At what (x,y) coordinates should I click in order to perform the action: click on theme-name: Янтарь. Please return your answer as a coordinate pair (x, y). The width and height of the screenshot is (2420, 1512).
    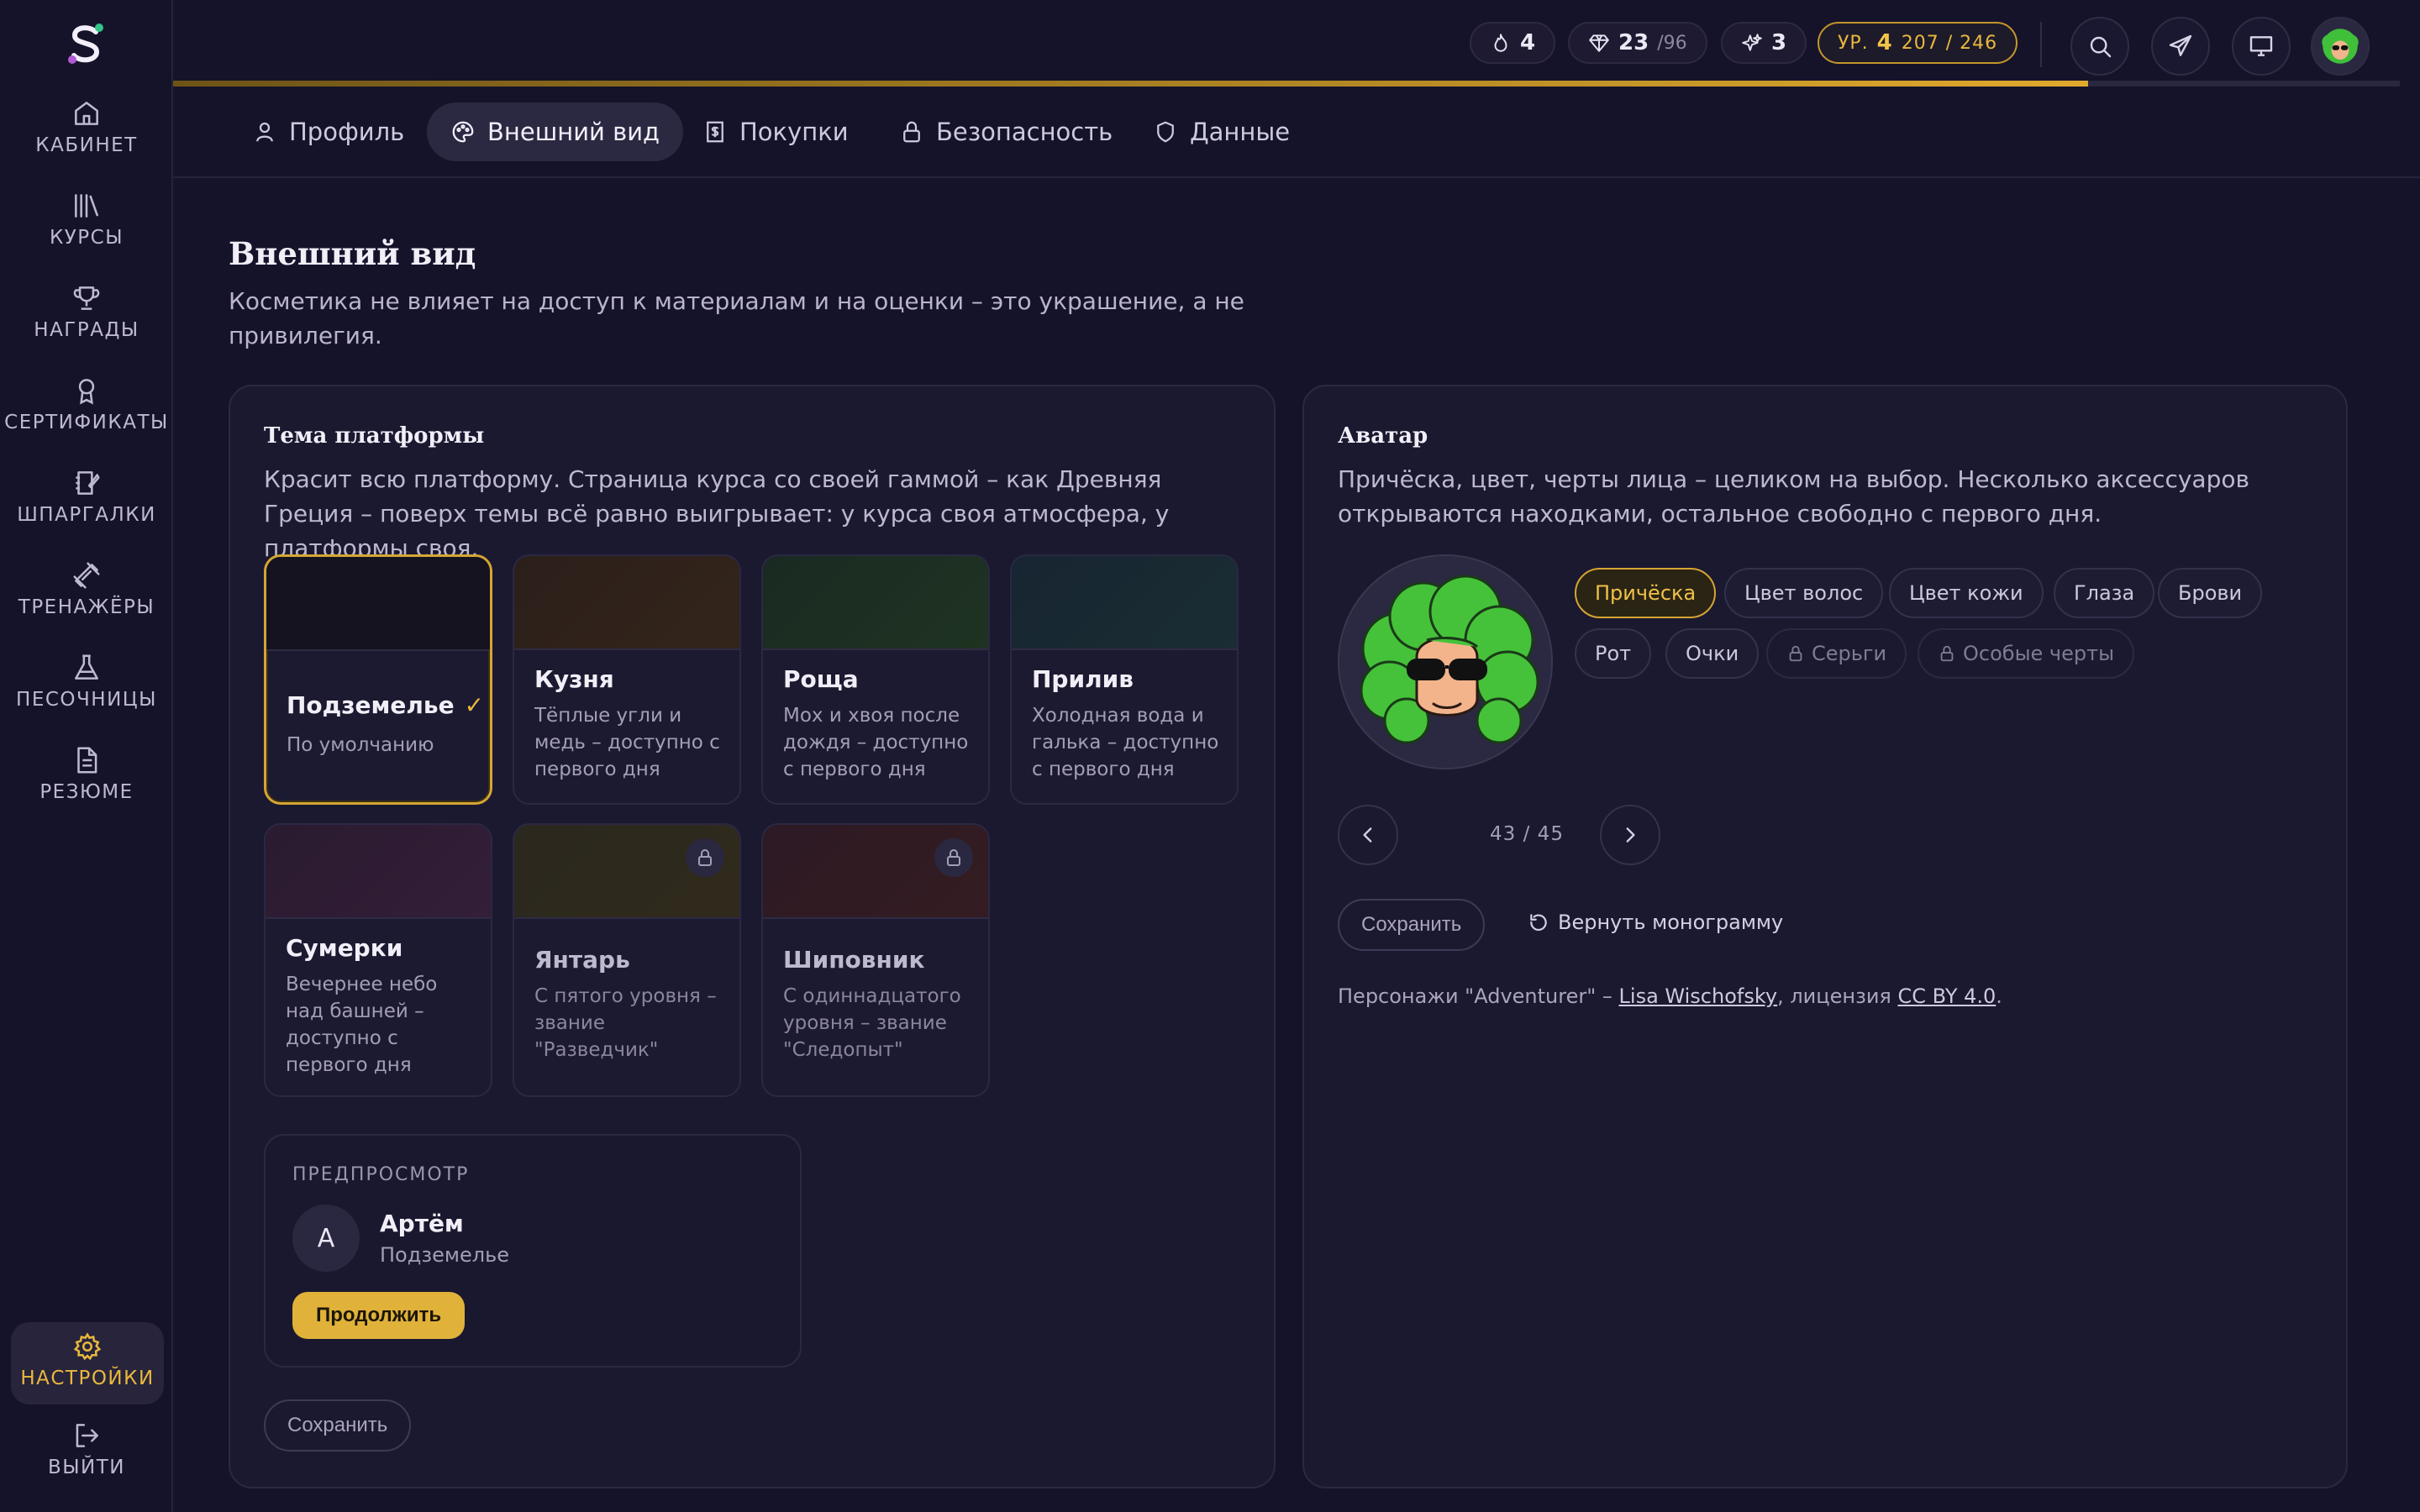
    Looking at the image, I should click on (582, 960).